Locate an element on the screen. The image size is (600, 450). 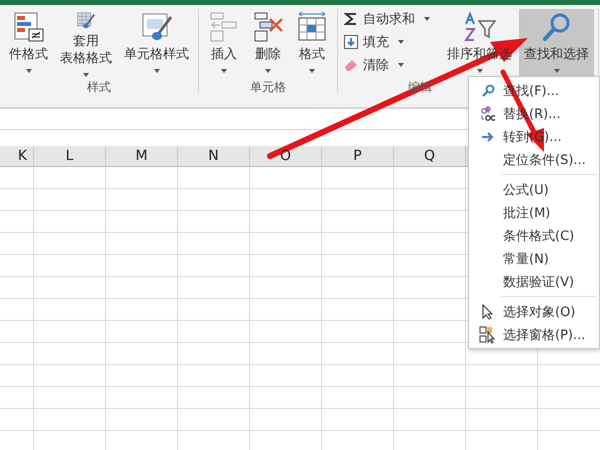
ribbon-small-button: 填充 is located at coordinates (387, 42).